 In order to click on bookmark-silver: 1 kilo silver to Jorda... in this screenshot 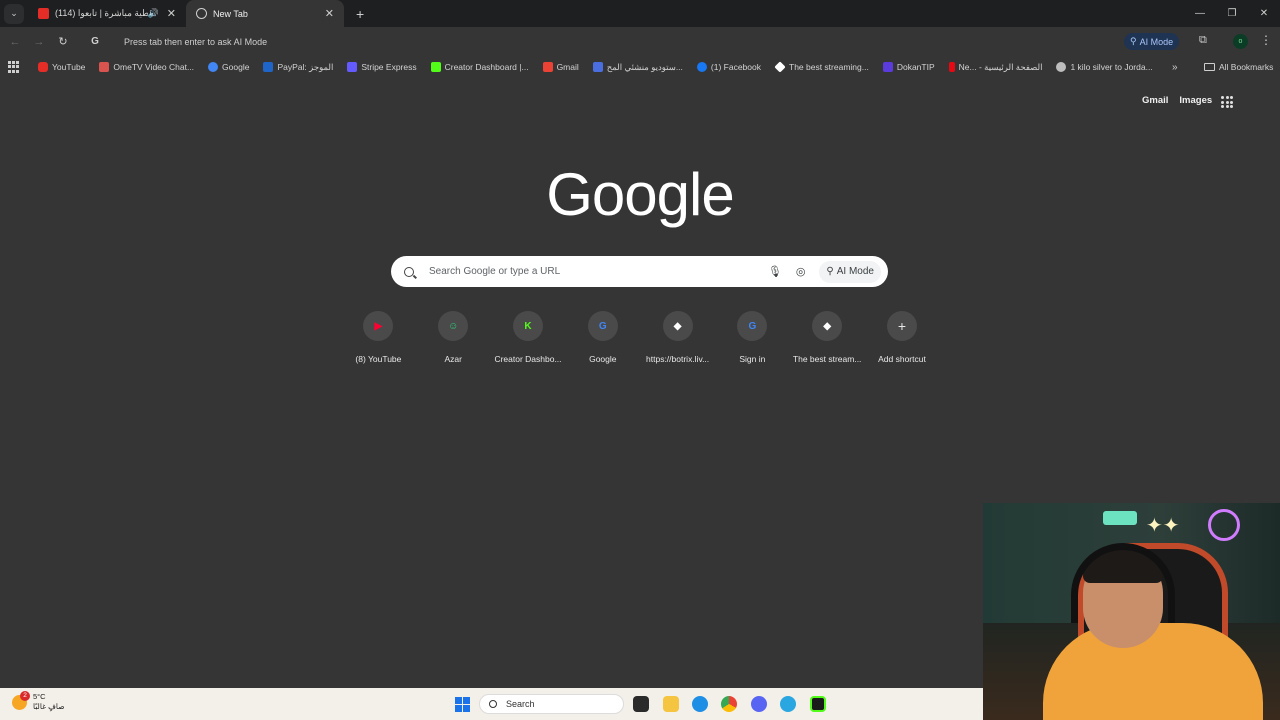, I will do `click(1104, 67)`.